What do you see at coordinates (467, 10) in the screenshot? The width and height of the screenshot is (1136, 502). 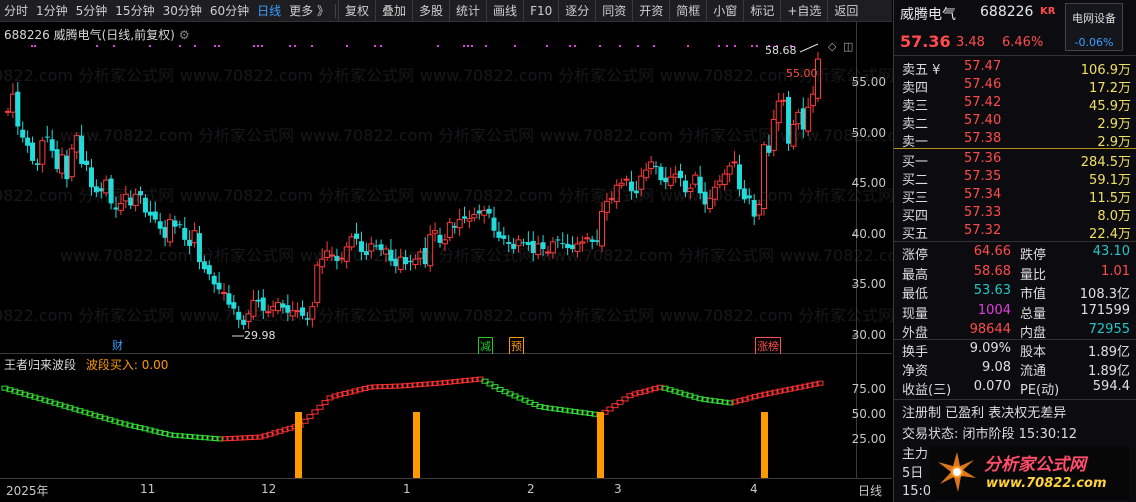 I see `toolbar-button: 统计` at bounding box center [467, 10].